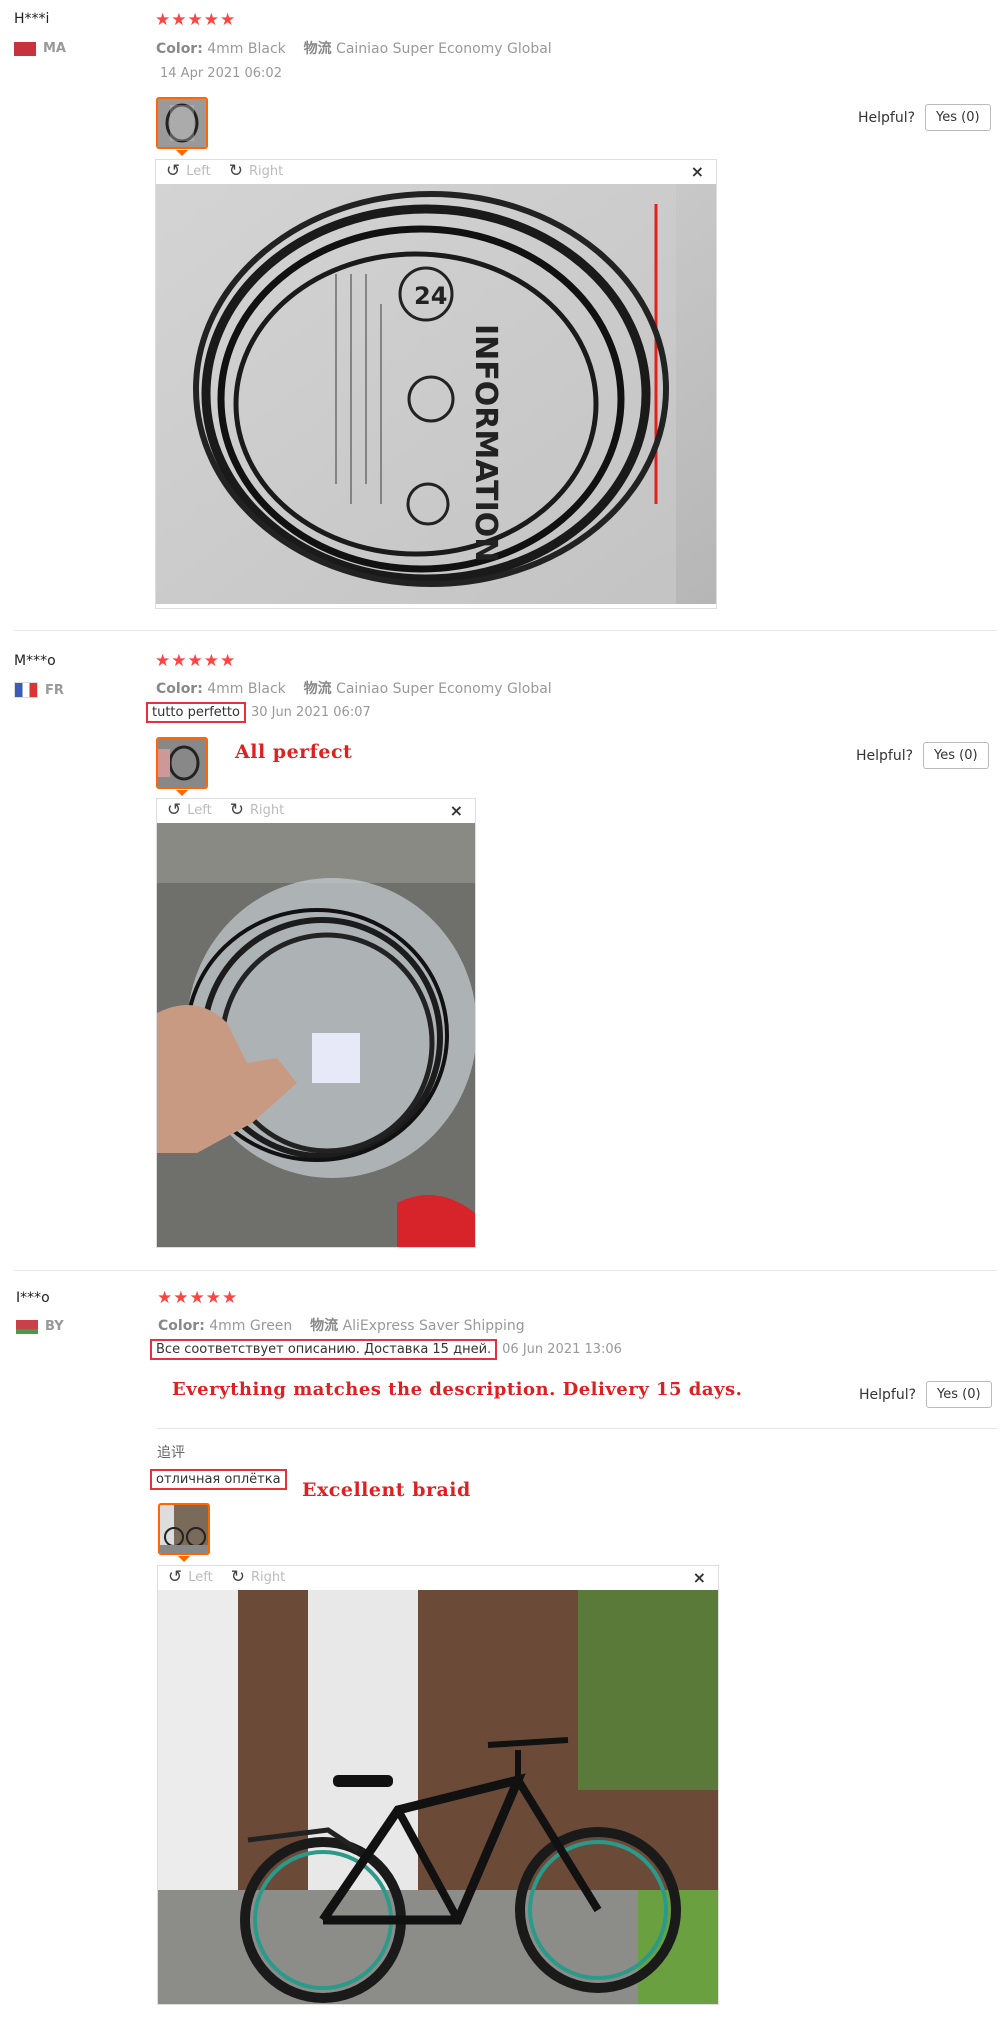 Image resolution: width=1001 pixels, height=2020 pixels. I want to click on image-viewer: ↺ Left ↻ Right × INFORMATION 24, so click(436, 384).